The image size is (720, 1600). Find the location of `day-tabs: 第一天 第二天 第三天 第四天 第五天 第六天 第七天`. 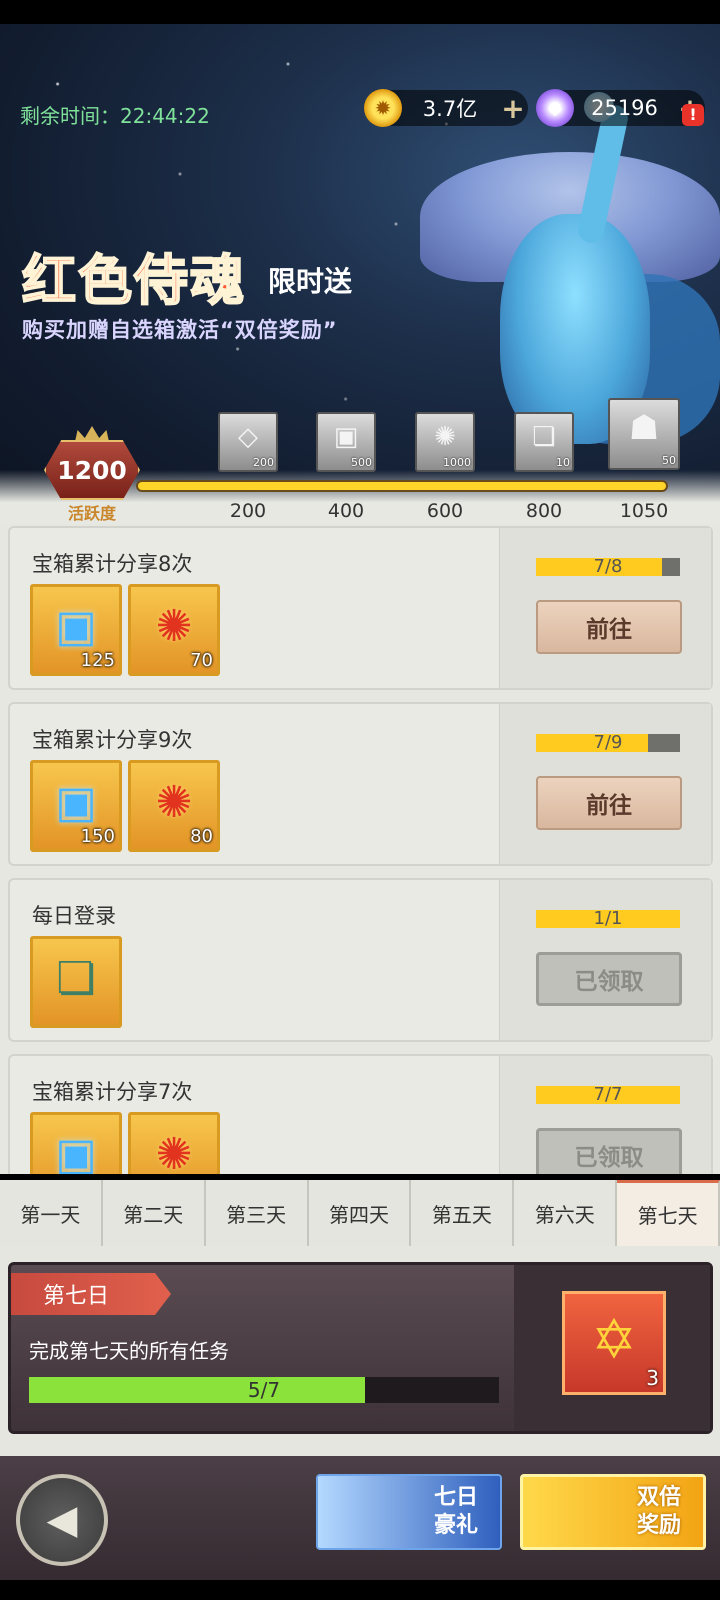

day-tabs: 第一天 第二天 第三天 第四天 第五天 第六天 第七天 is located at coordinates (360, 1213).